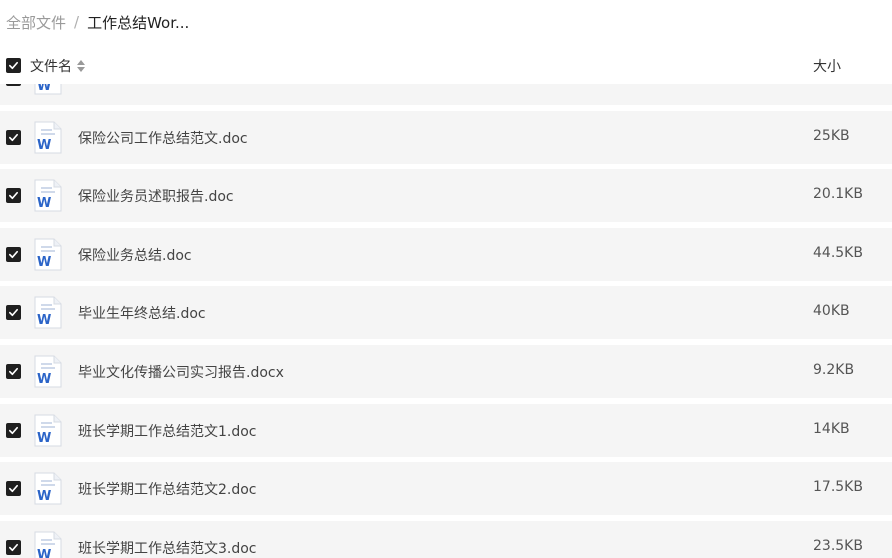 This screenshot has width=892, height=558. What do you see at coordinates (838, 194) in the screenshot?
I see `file-size: 20.1KB` at bounding box center [838, 194].